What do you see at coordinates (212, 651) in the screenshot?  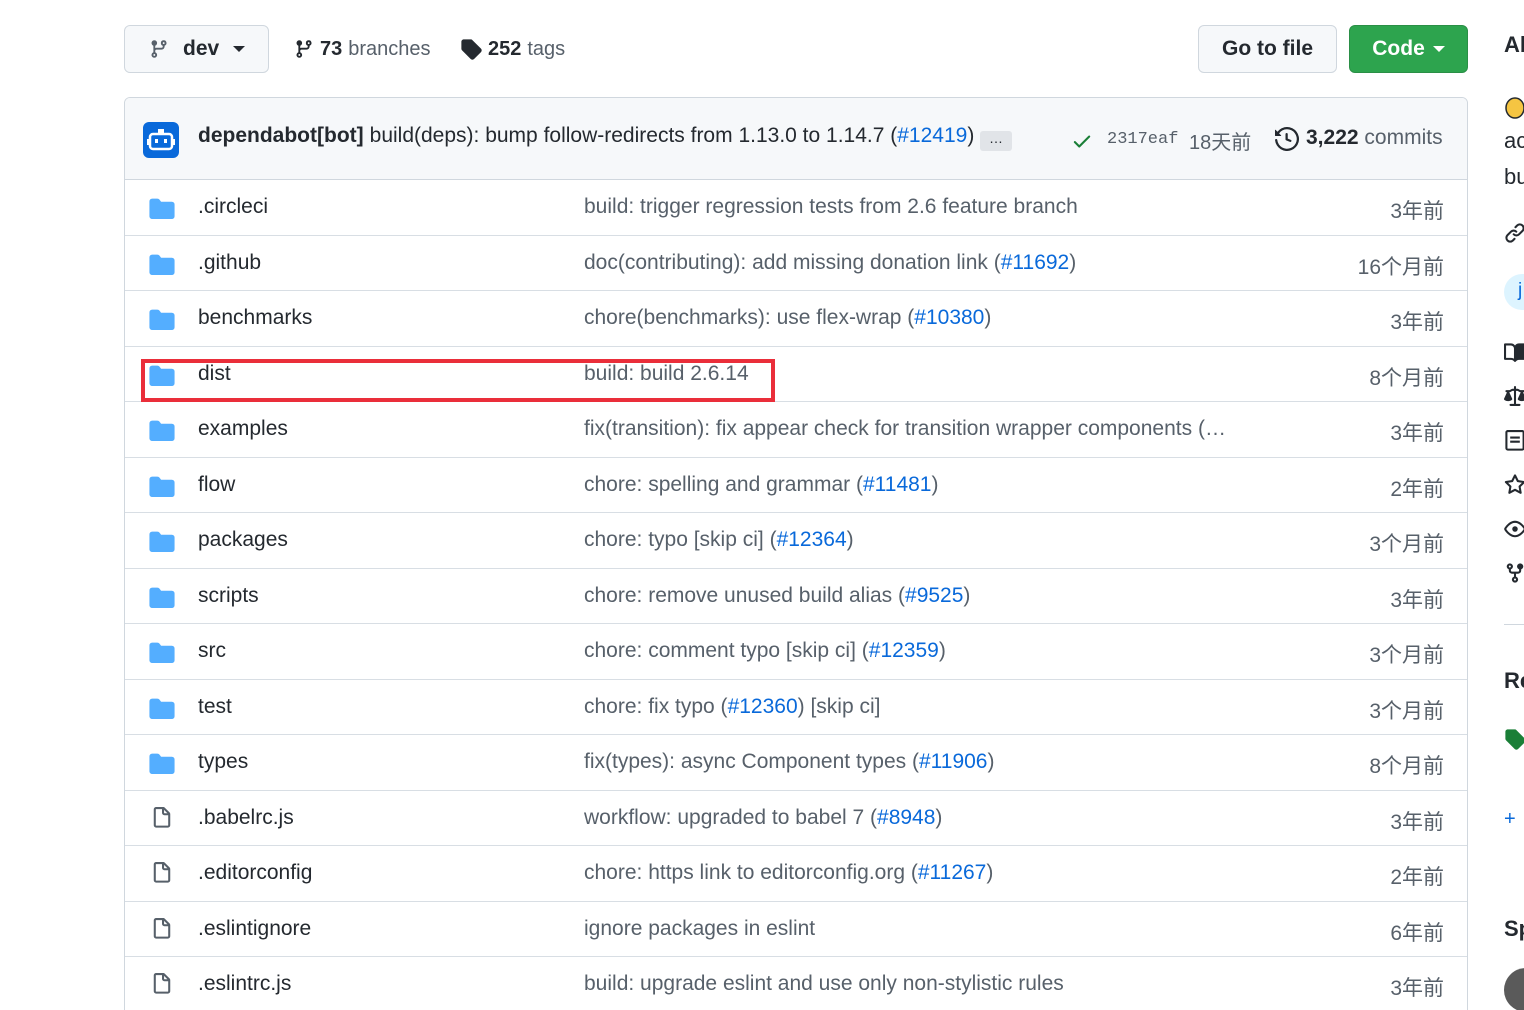 I see `file-name-link: src` at bounding box center [212, 651].